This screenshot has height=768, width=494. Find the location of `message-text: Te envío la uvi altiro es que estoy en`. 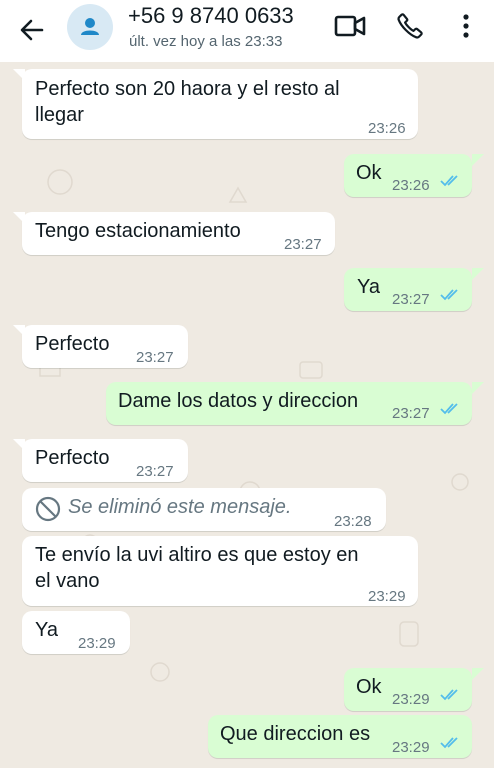

message-text: Te envío la uvi altiro es que estoy en is located at coordinates (197, 555).